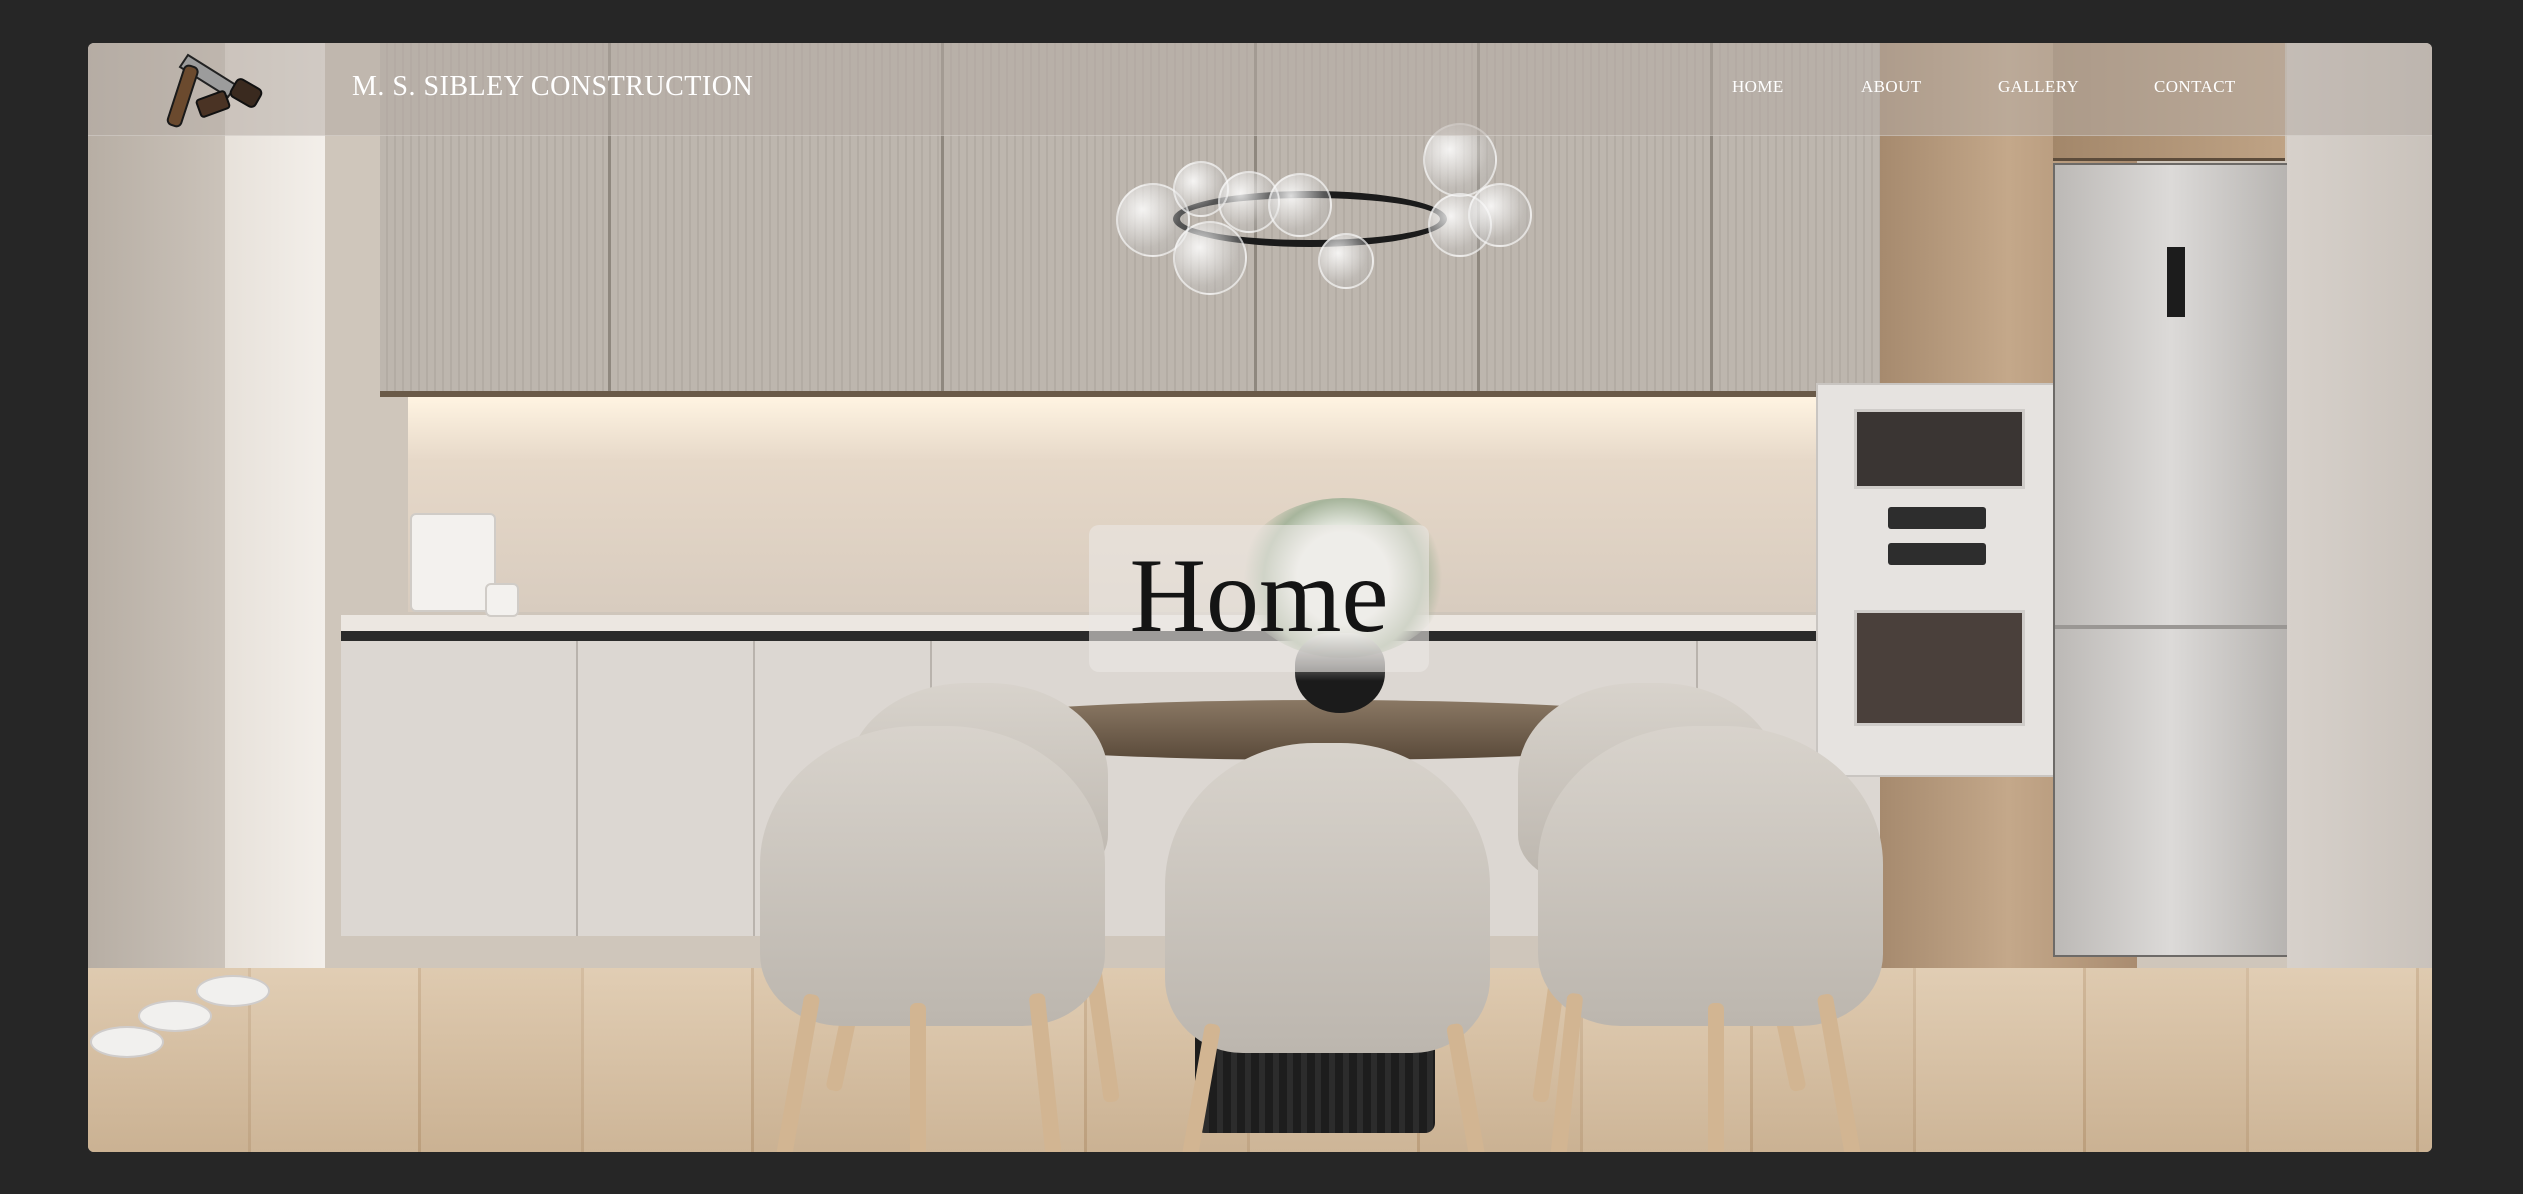  I want to click on nav-item-gallery: GALLERY, so click(2038, 87).